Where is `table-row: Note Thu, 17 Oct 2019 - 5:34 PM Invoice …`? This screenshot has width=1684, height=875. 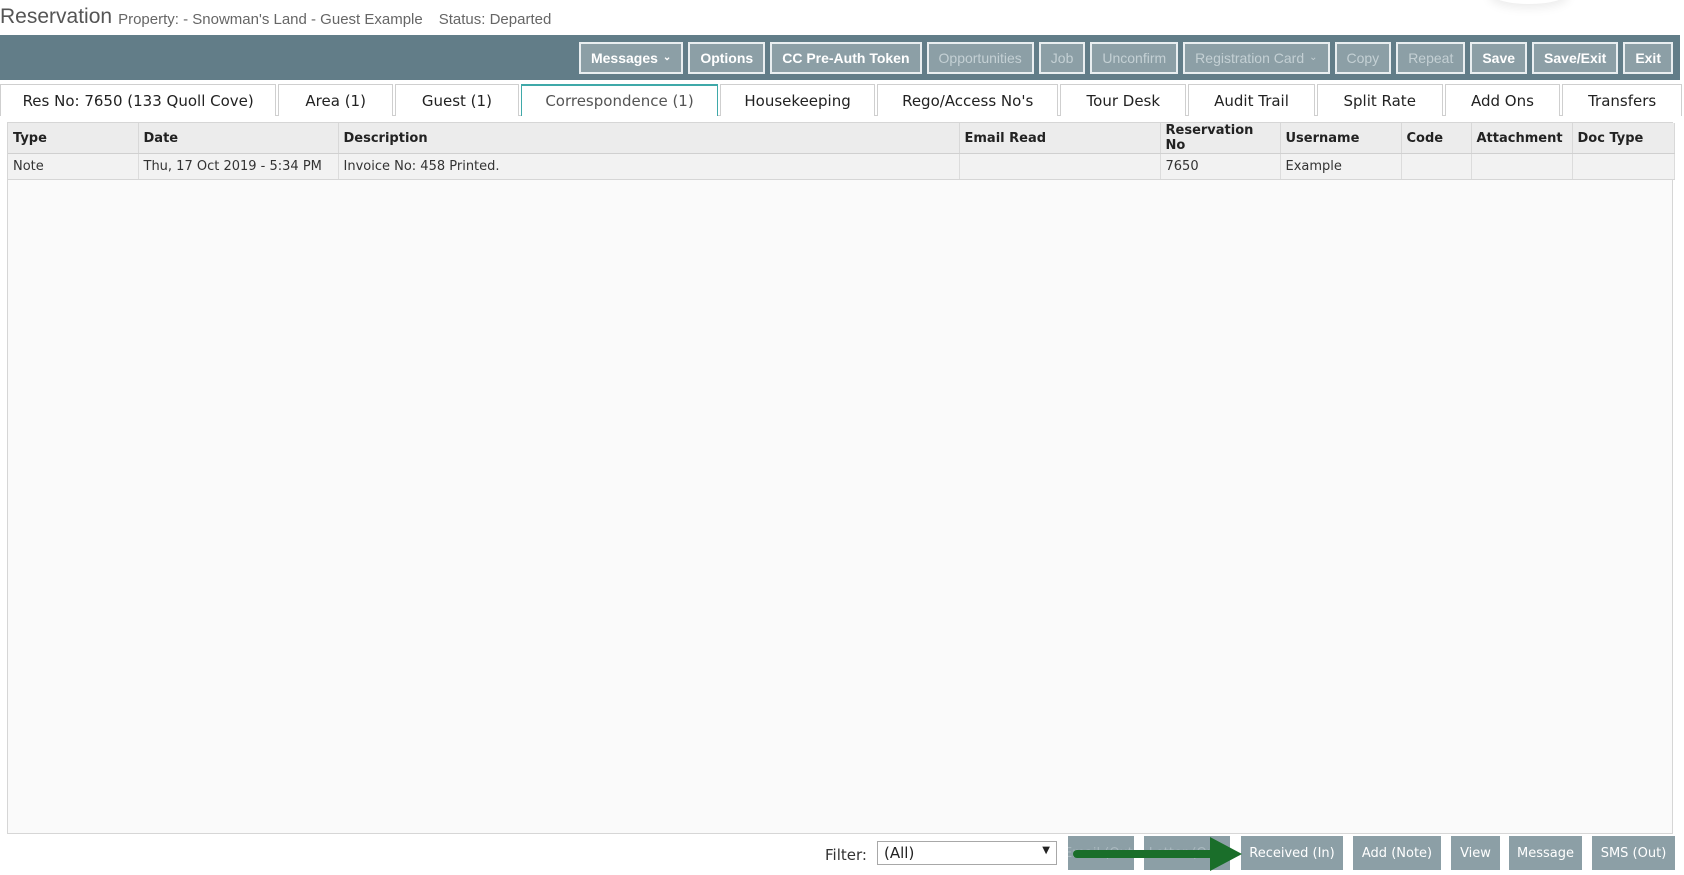
table-row: Note Thu, 17 Oct 2019 - 5:34 PM Invoice … is located at coordinates (841, 166).